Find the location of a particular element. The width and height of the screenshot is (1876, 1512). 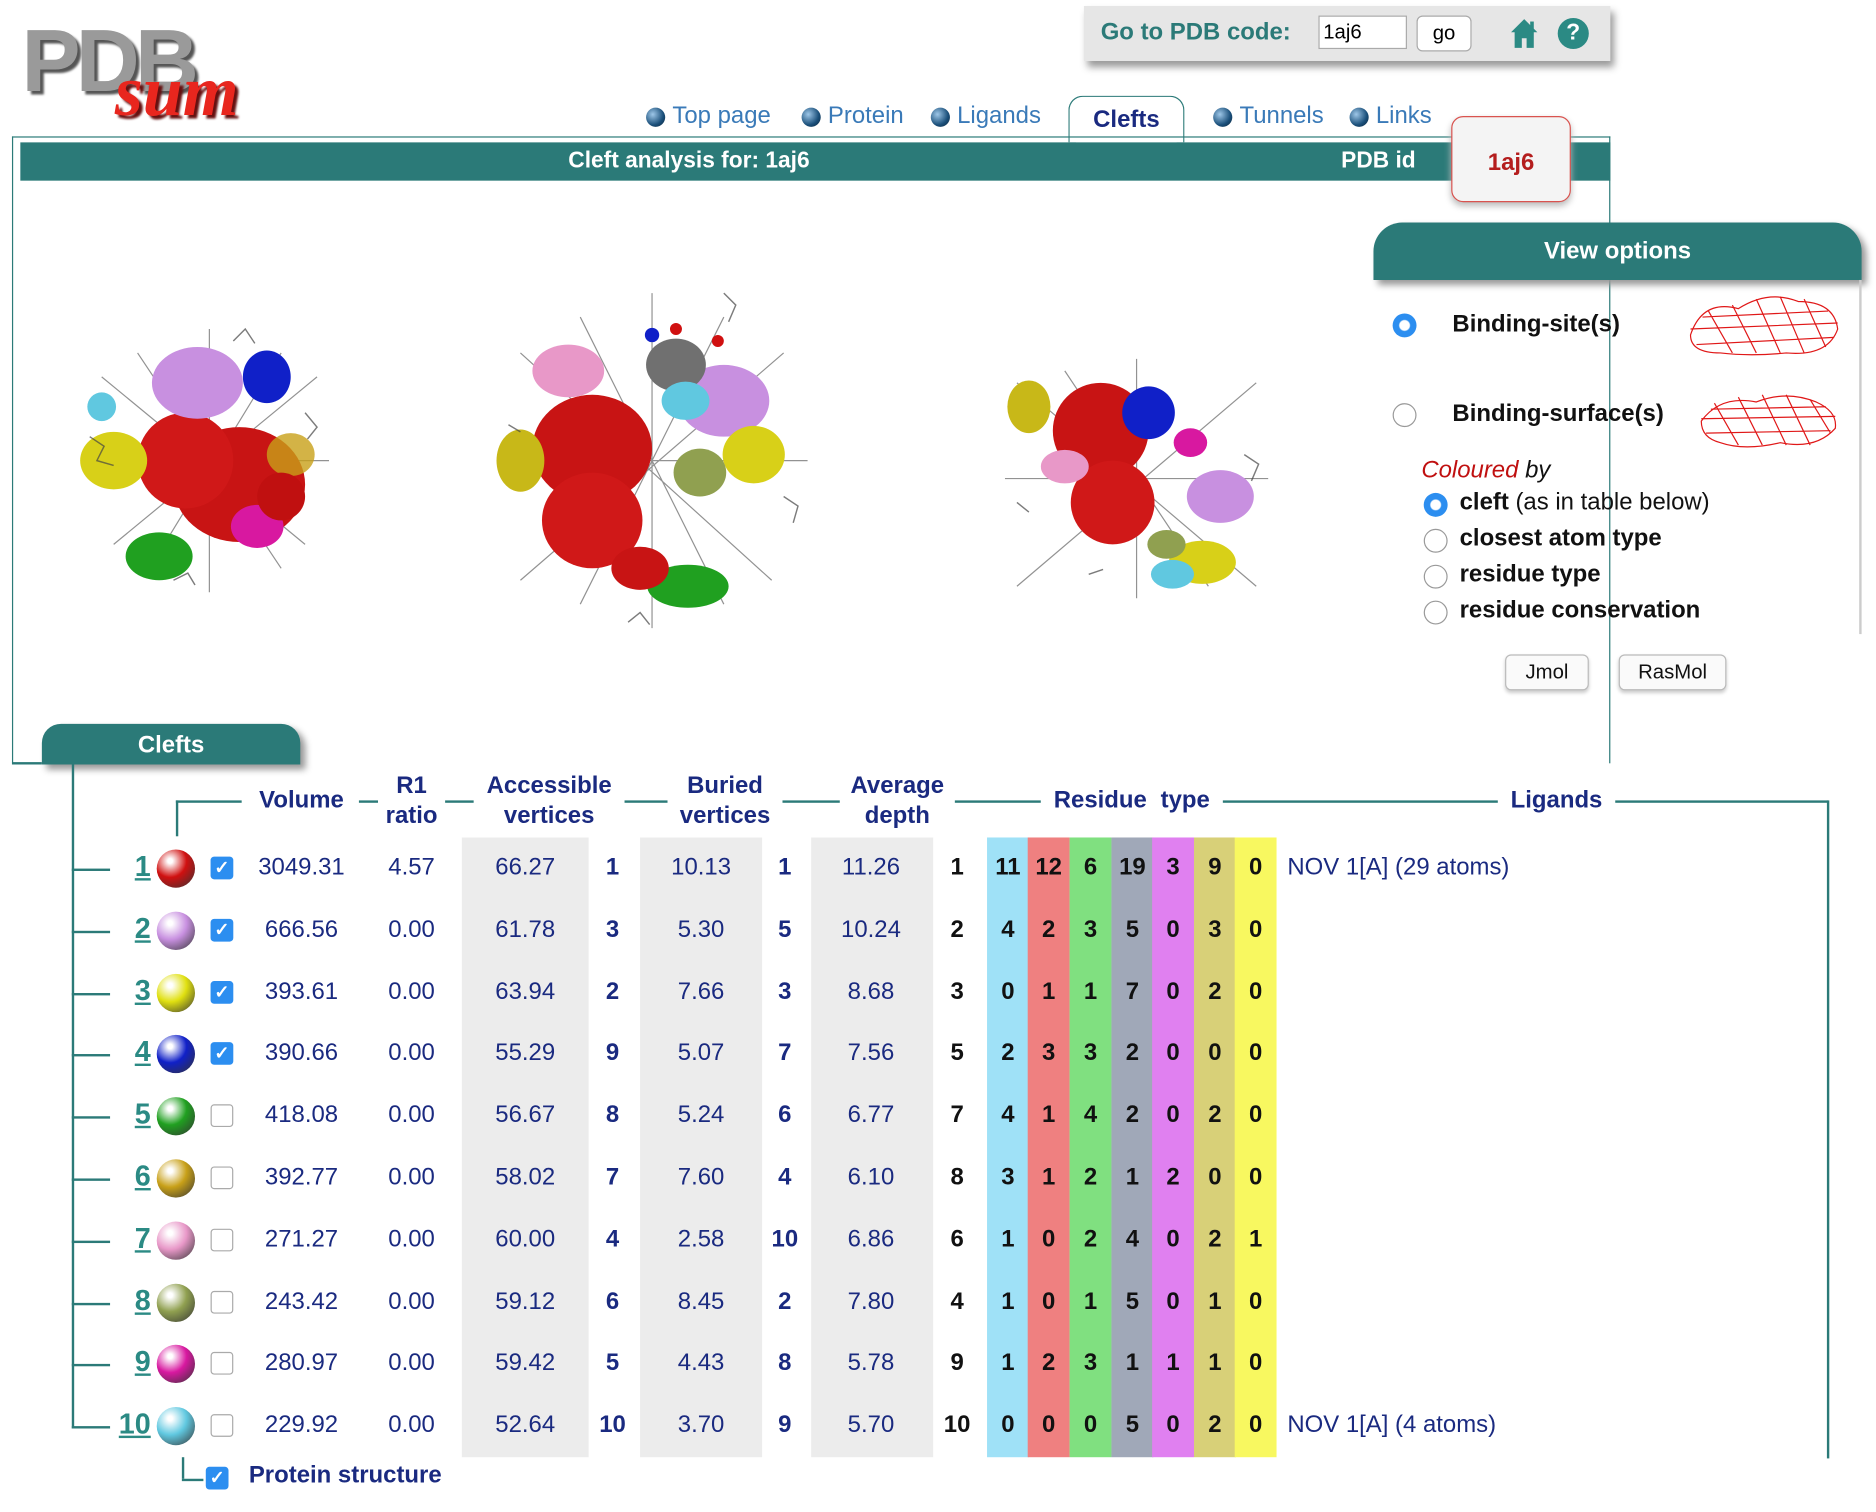

cell-accessible: 56.67 is located at coordinates (525, 1115).